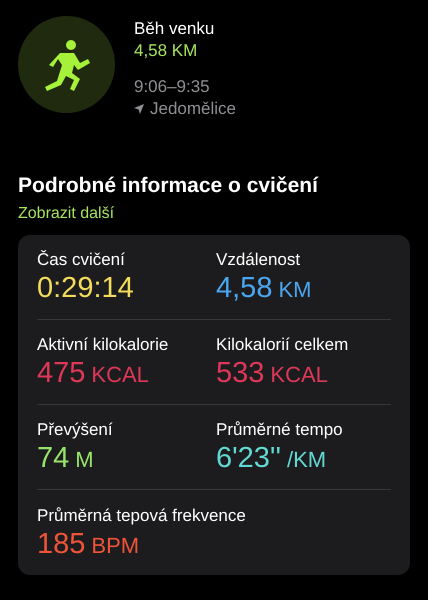 Image resolution: width=428 pixels, height=600 pixels. What do you see at coordinates (102, 345) in the screenshot?
I see `metric-label: Aktivní kilokalorie` at bounding box center [102, 345].